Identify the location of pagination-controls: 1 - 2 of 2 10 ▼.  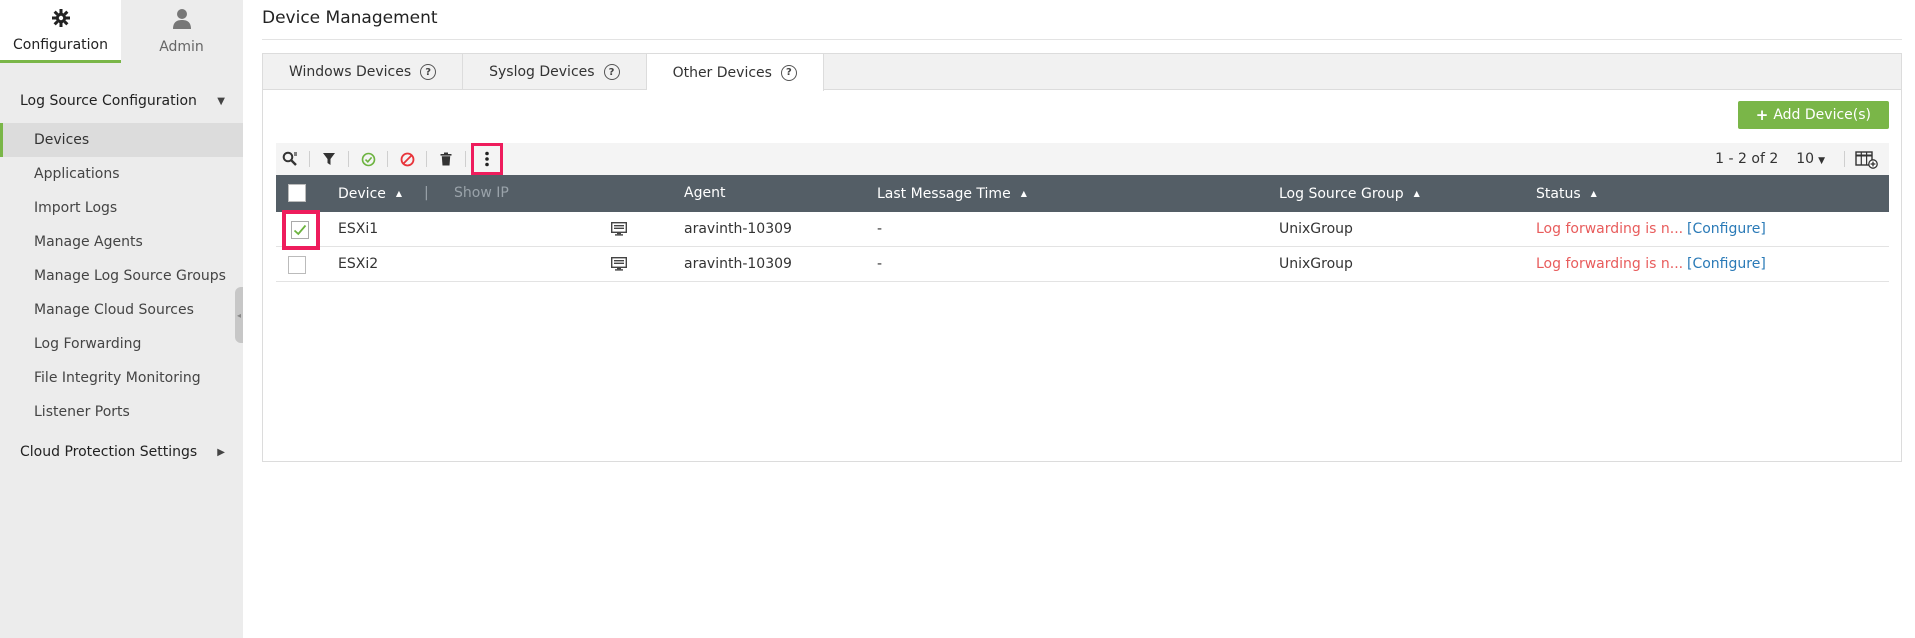
(1802, 159).